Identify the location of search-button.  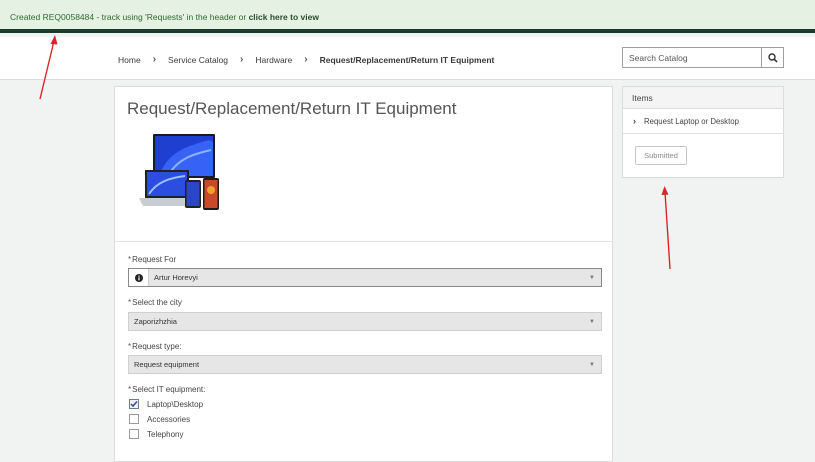
(772, 57).